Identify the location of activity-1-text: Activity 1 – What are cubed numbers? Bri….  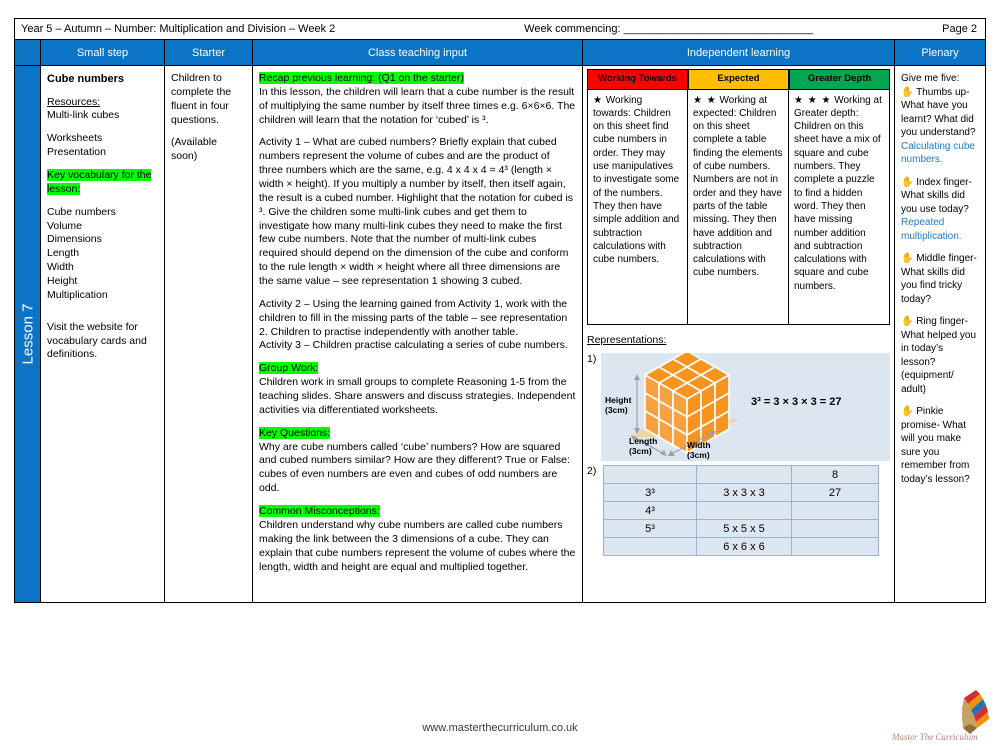
(416, 212).